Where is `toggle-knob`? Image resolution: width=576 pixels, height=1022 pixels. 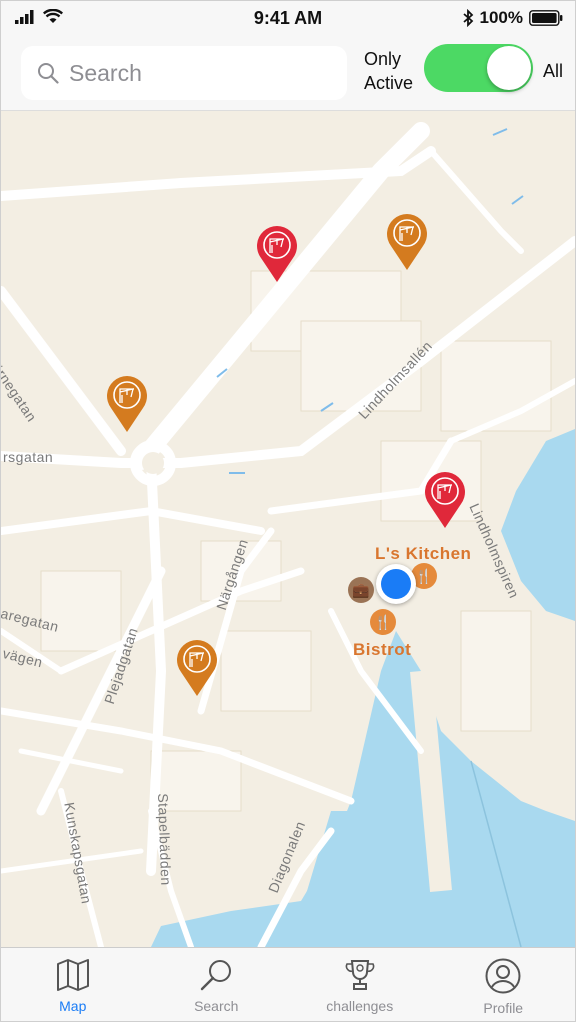 toggle-knob is located at coordinates (509, 68).